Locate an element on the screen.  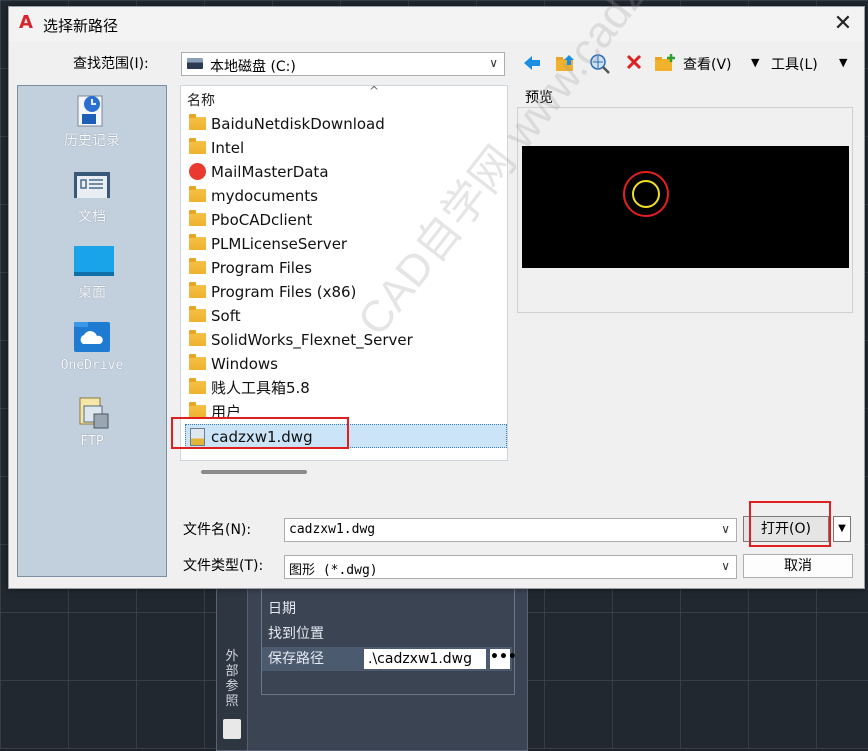
xref-side-title: 外部参照 is located at coordinates (232, 679).